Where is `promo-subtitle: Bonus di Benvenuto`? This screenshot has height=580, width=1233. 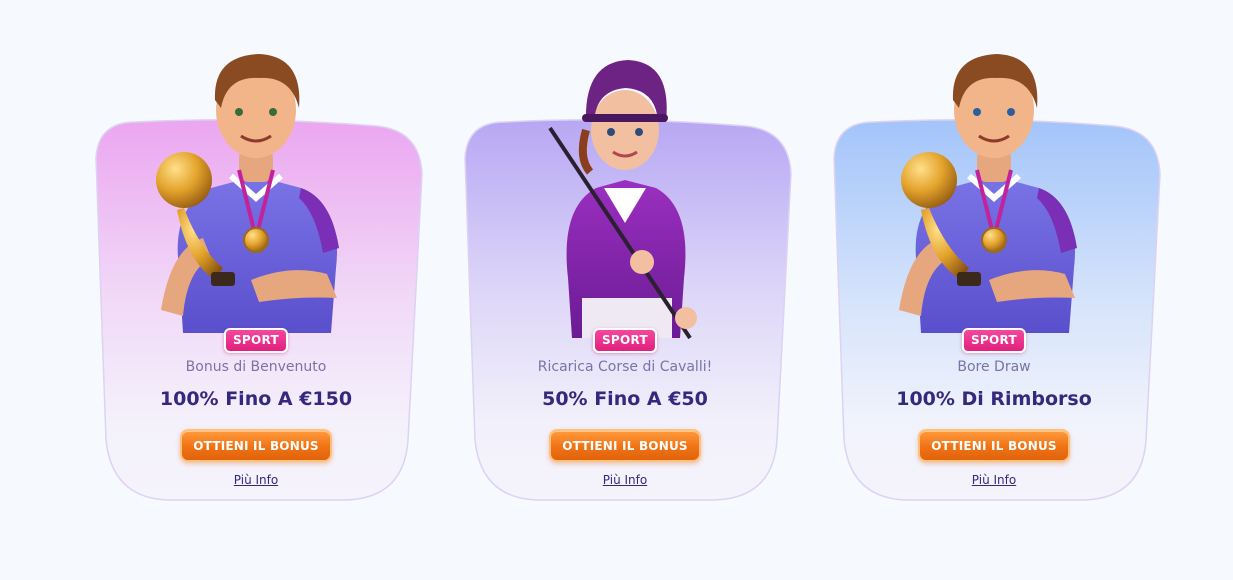 promo-subtitle: Bonus di Benvenuto is located at coordinates (256, 367).